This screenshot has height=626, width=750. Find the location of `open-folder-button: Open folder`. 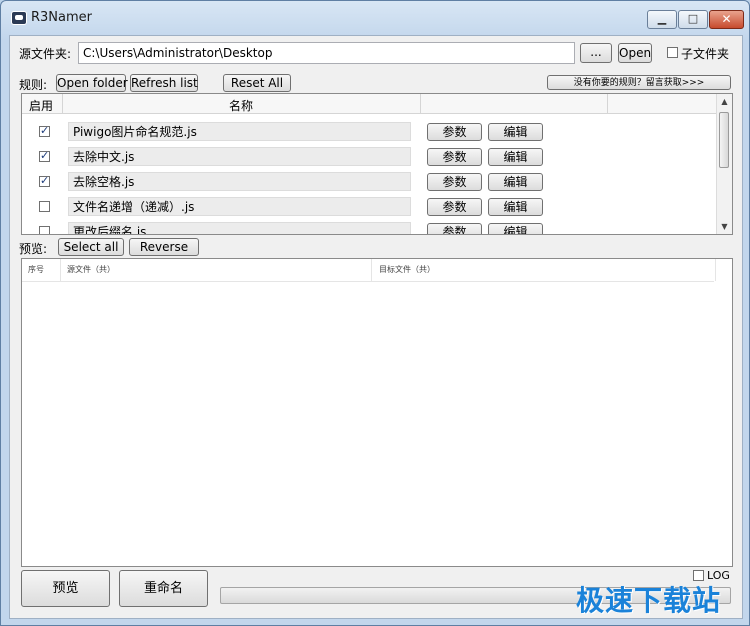

open-folder-button: Open folder is located at coordinates (92, 83).